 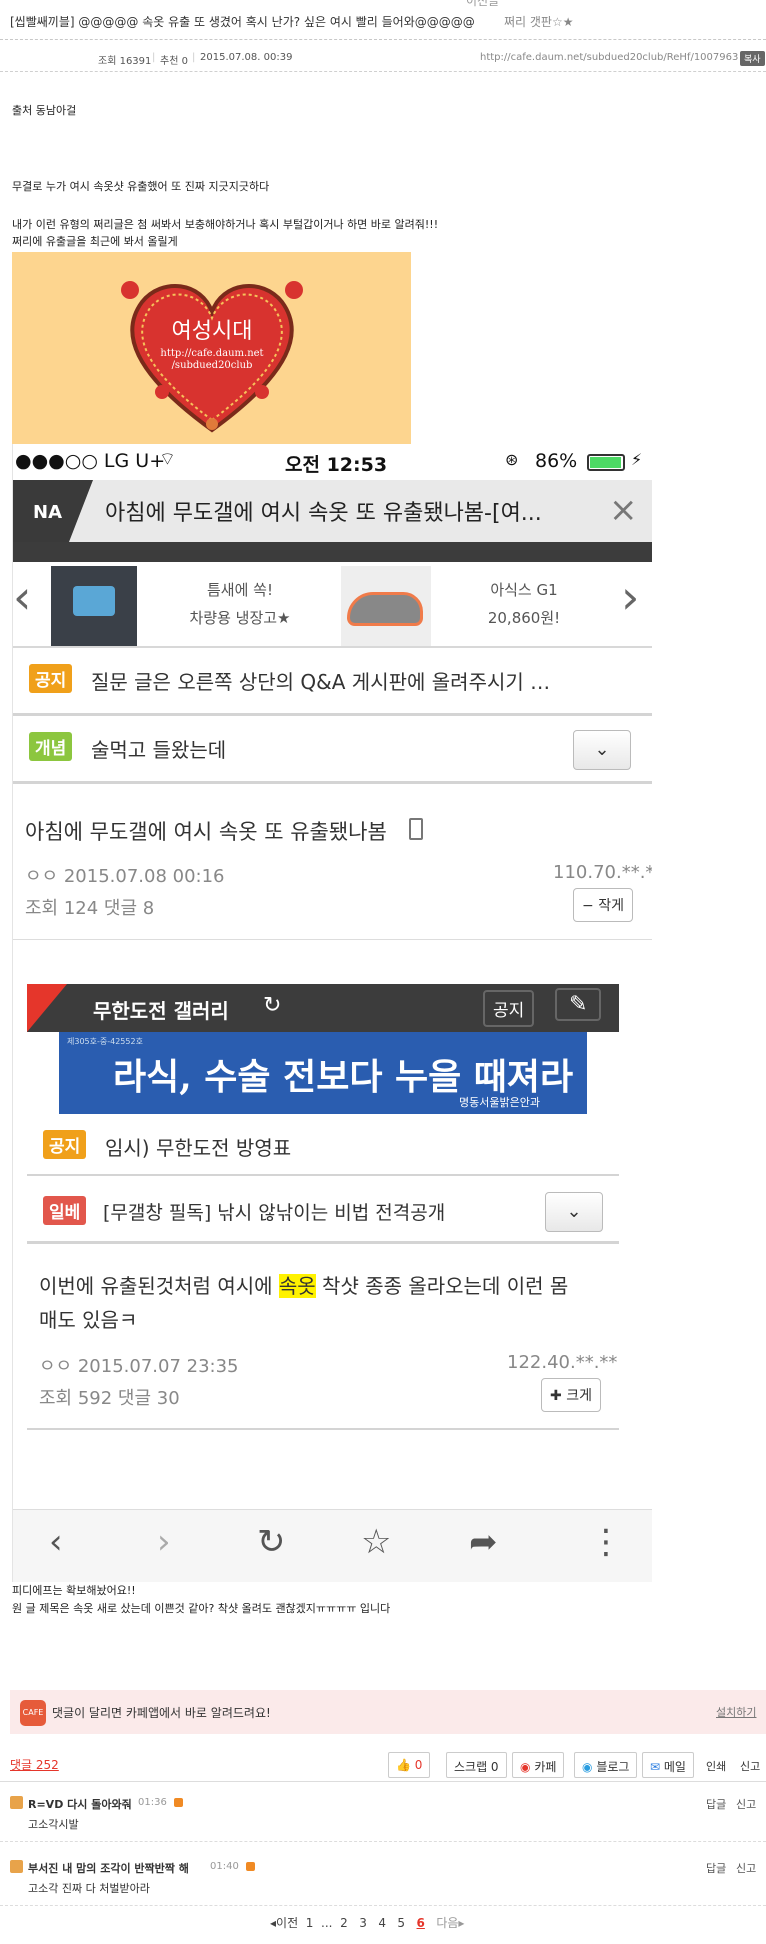 I want to click on dropdown-button: ⌄, so click(x=602, y=750).